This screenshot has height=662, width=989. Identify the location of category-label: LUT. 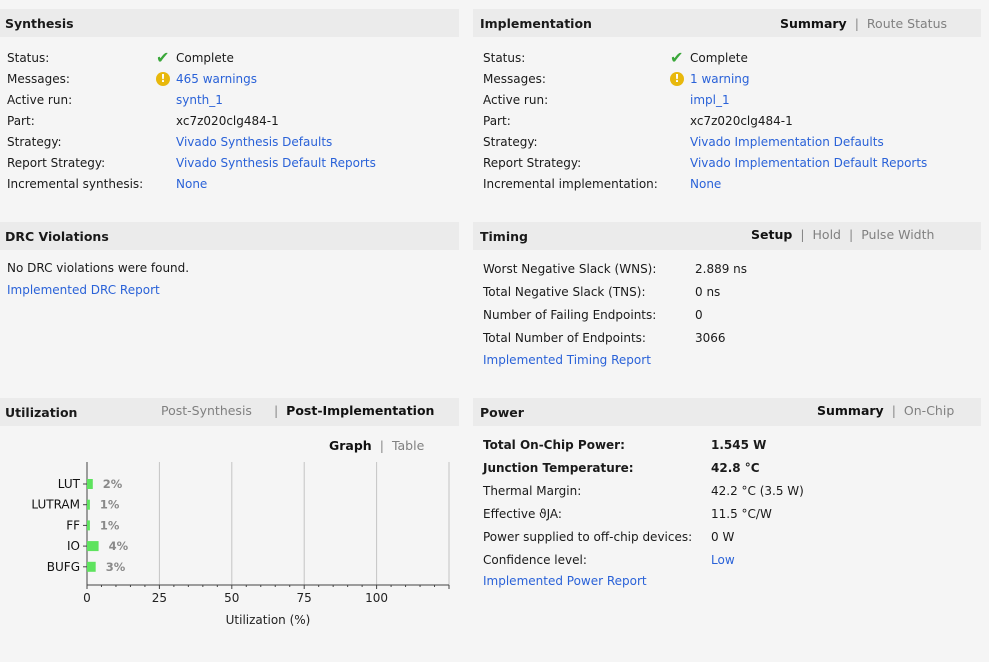
(69, 484).